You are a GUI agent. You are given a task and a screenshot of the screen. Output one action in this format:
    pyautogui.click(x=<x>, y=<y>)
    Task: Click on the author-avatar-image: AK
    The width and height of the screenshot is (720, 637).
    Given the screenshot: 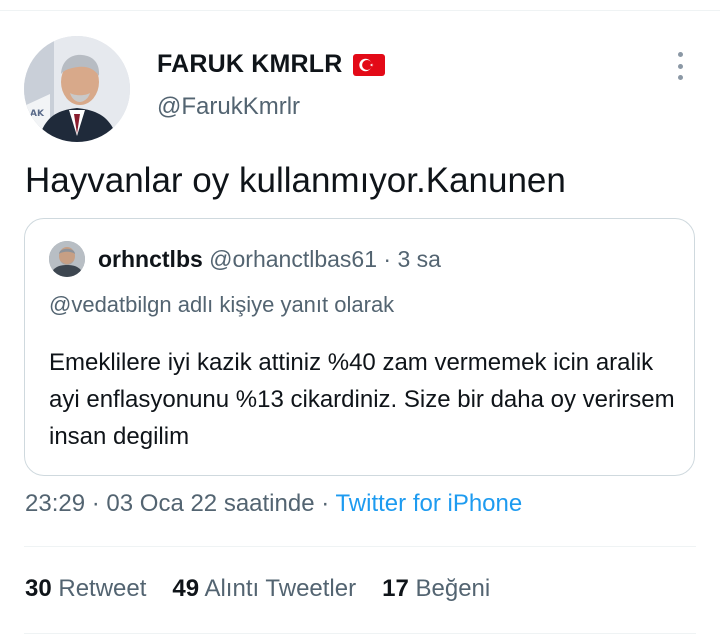 What is the action you would take?
    pyautogui.click(x=77, y=89)
    